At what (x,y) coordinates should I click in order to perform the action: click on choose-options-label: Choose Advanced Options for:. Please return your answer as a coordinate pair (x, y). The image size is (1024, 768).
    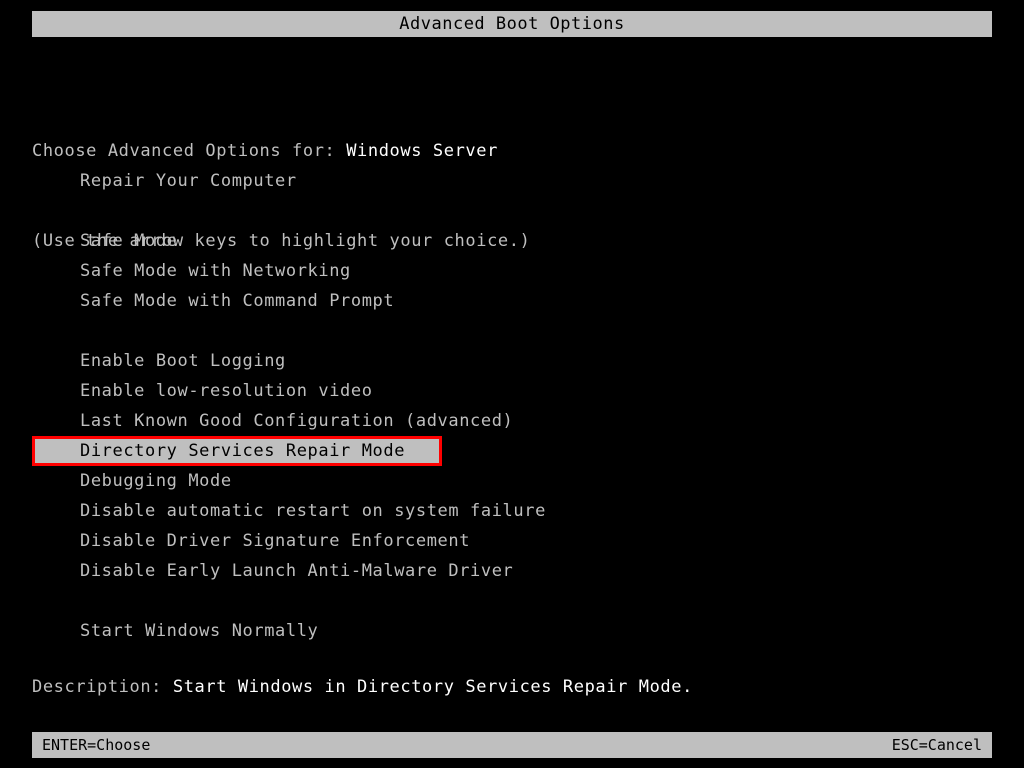
    Looking at the image, I should click on (189, 151).